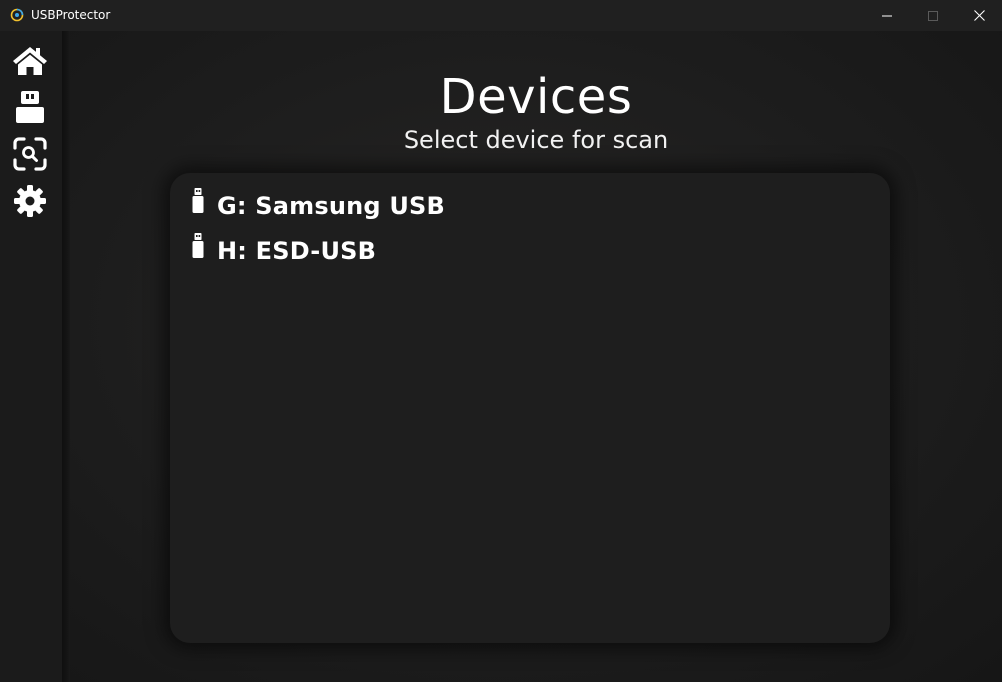 Image resolution: width=1002 pixels, height=682 pixels. Describe the element at coordinates (536, 140) in the screenshot. I see `page-subtitle: Select device for scan` at that location.